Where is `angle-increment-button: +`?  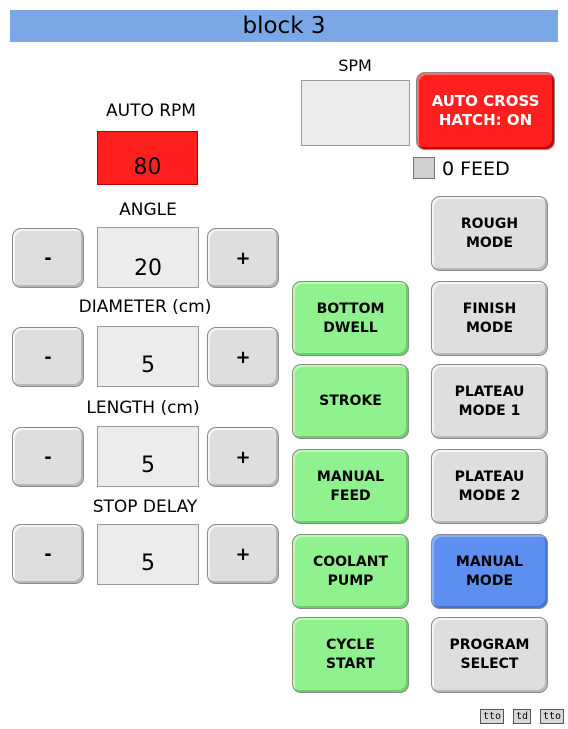
angle-increment-button: + is located at coordinates (243, 258).